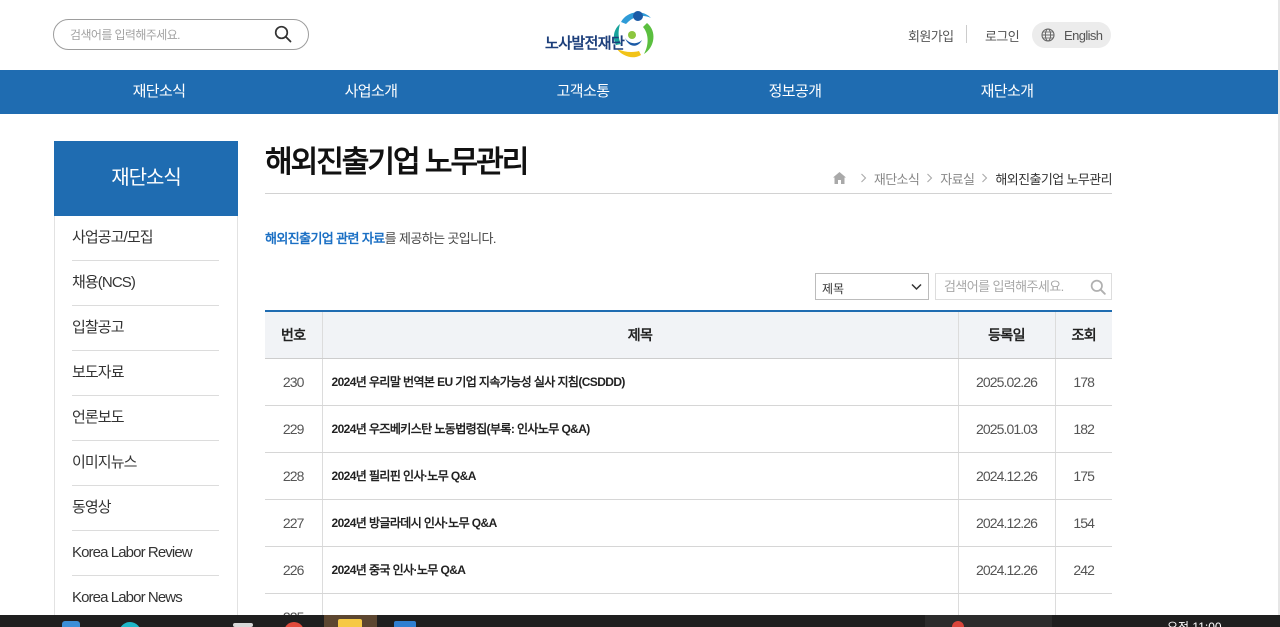 The width and height of the screenshot is (1280, 627). Describe the element at coordinates (293, 335) in the screenshot. I see `column-header-number: 번호` at that location.